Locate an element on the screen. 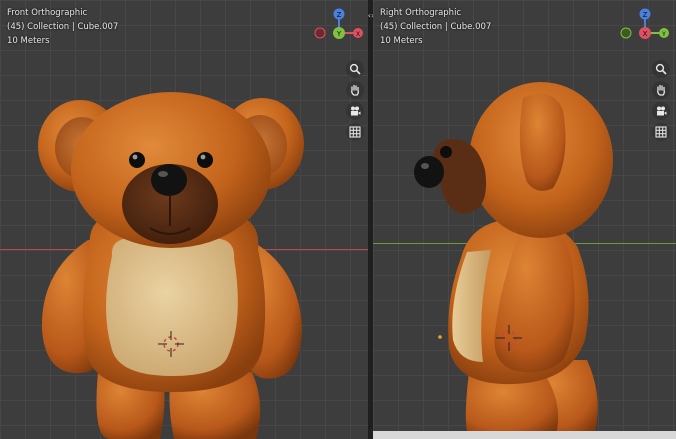  gizmo-center-label: X is located at coordinates (645, 34).